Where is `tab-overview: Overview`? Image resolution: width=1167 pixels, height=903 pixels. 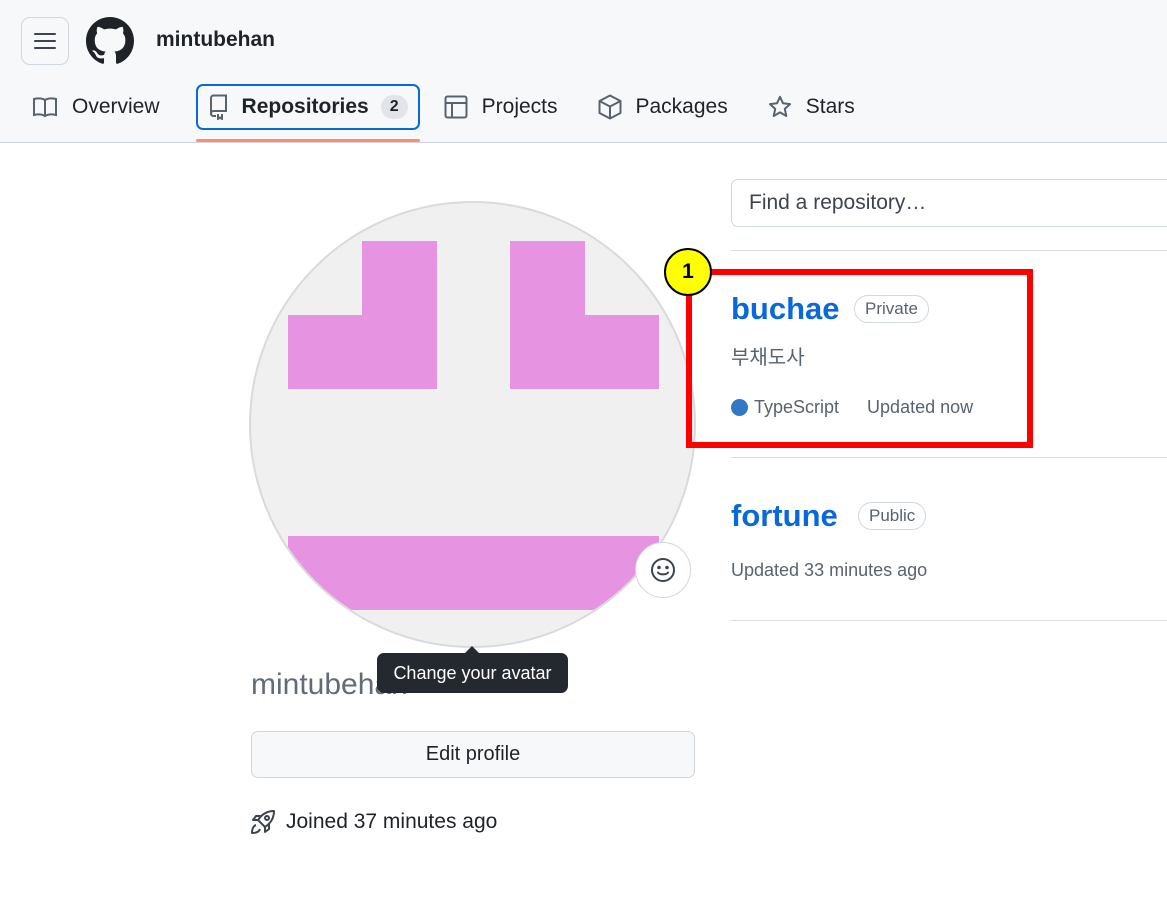 tab-overview: Overview is located at coordinates (96, 107).